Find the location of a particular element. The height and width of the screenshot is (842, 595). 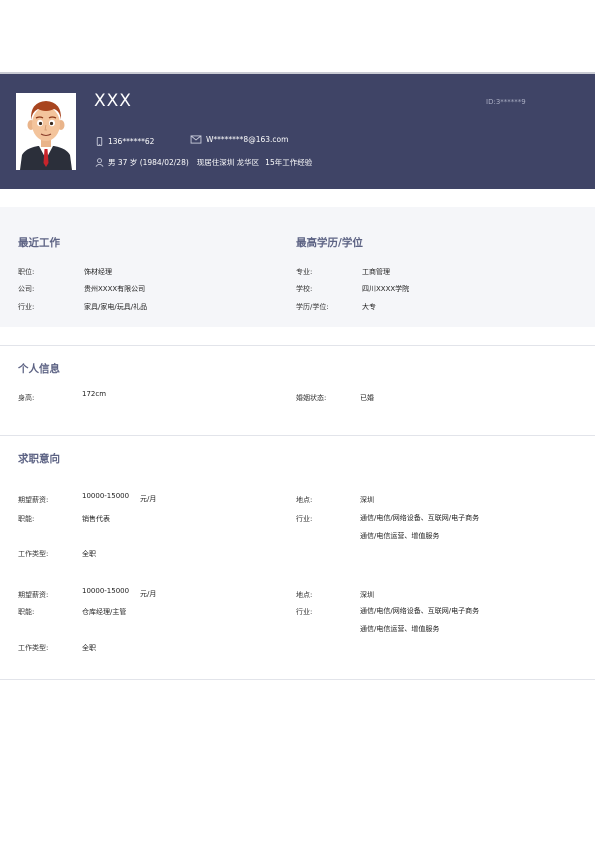

avatar is located at coordinates (46, 131).